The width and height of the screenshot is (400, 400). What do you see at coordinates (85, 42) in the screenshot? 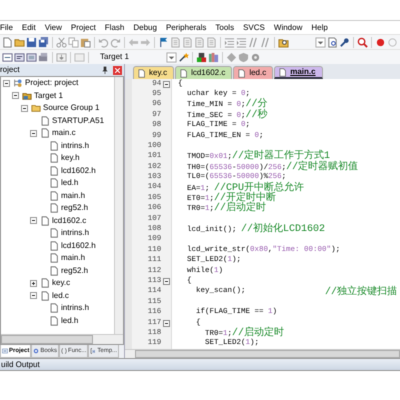
I see `paste-icon` at bounding box center [85, 42].